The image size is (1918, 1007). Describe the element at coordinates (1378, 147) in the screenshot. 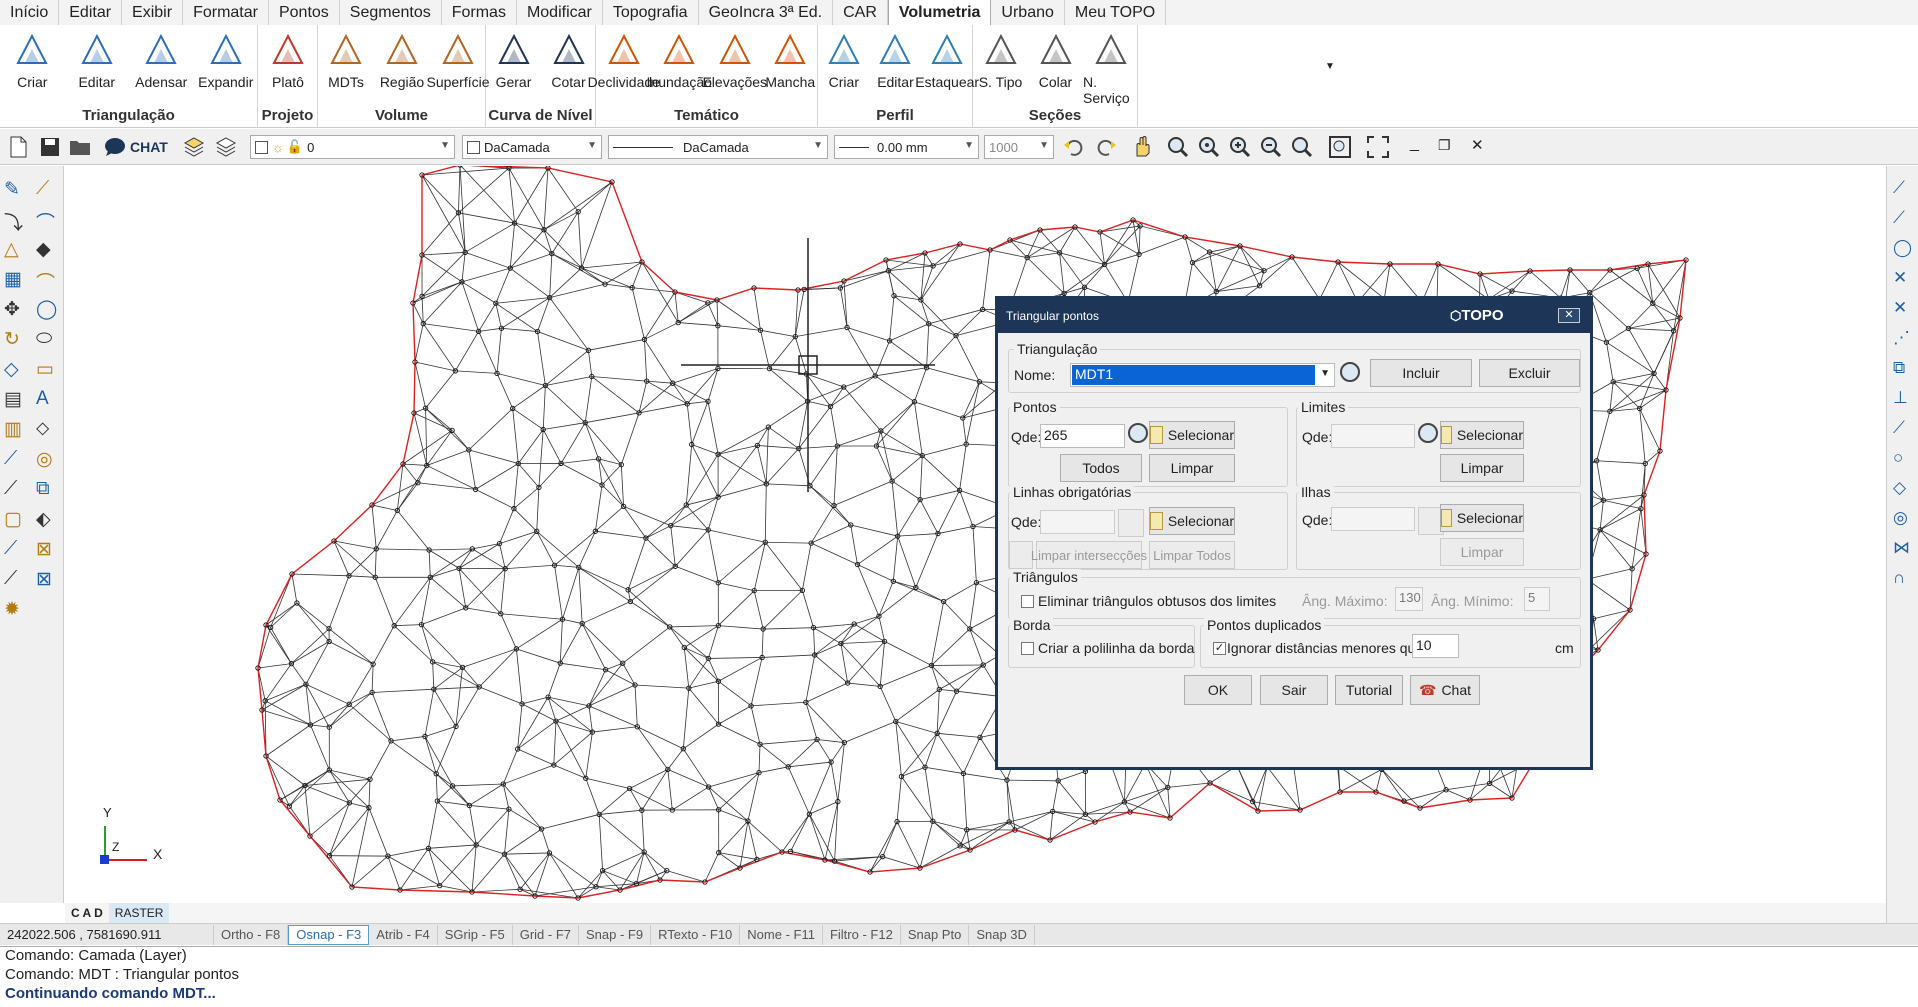

I see `fullscreen-icon` at that location.